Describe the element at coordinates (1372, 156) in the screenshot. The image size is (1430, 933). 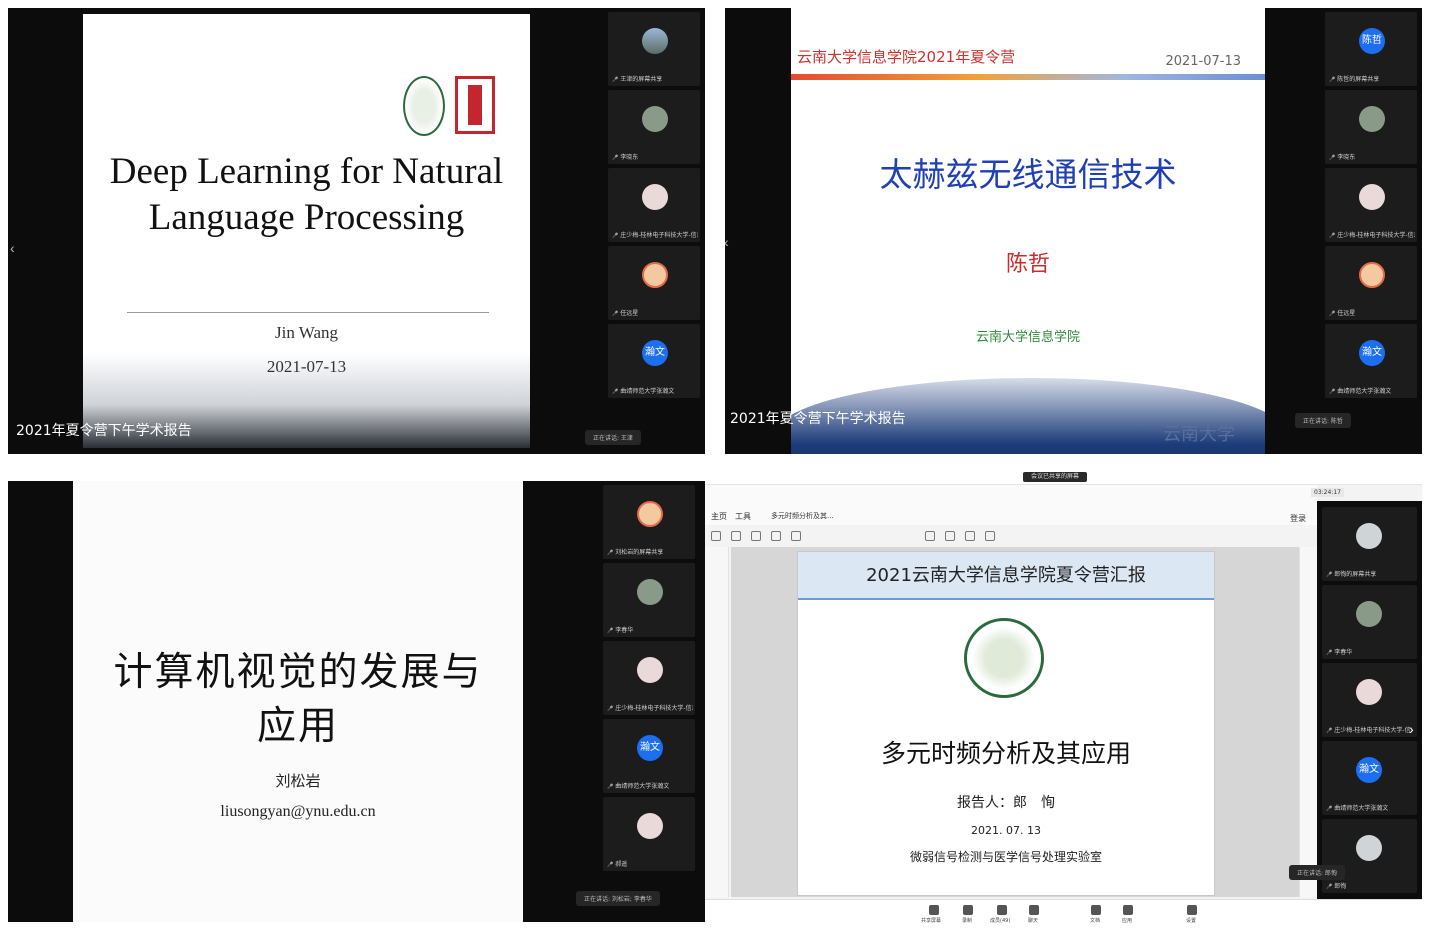
I see `participant-name: 李晓东` at that location.